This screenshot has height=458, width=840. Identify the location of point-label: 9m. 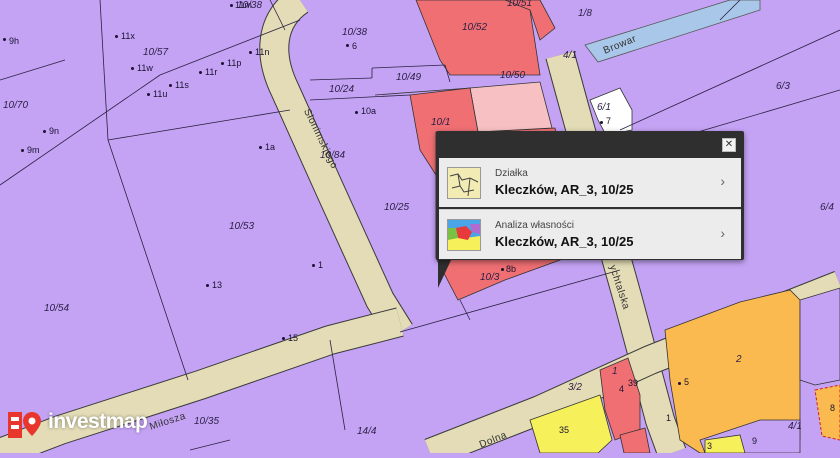
(33, 150).